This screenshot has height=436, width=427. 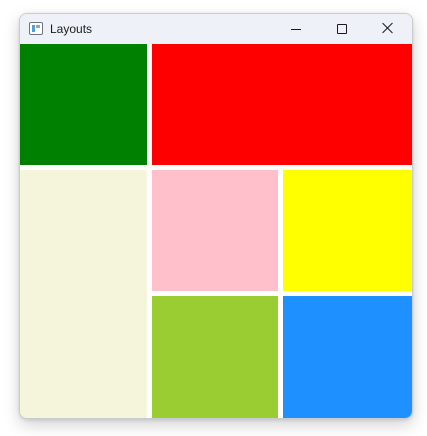 What do you see at coordinates (215, 357) in the screenshot?
I see `panel-yellowgreen` at bounding box center [215, 357].